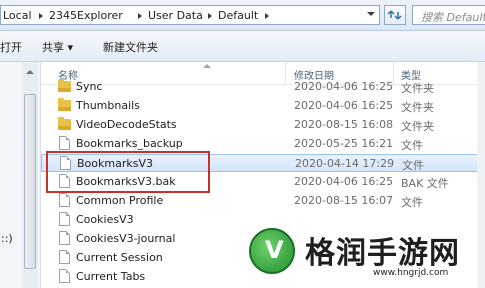 This screenshot has height=288, width=485. I want to click on watermark-title: 格润手游网, so click(382, 253).